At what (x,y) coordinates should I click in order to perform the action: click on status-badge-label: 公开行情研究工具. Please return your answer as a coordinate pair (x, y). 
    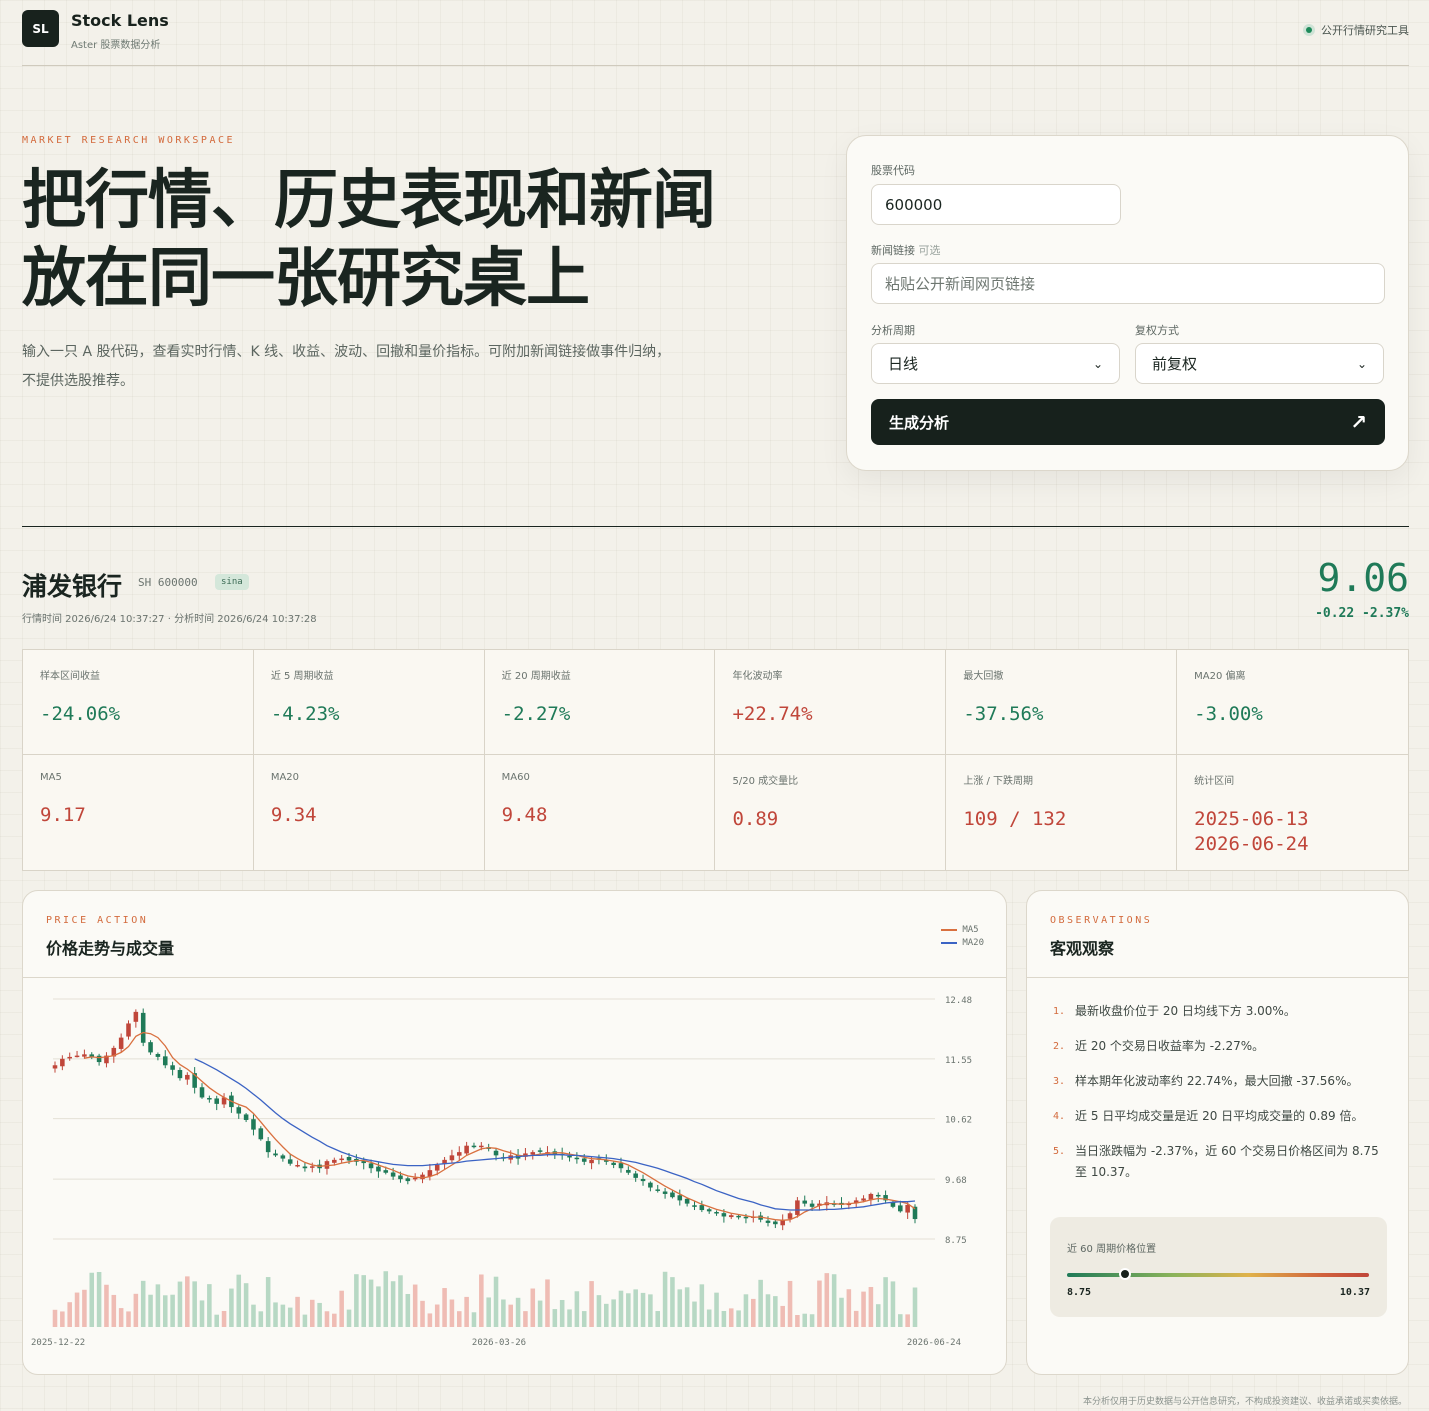
    Looking at the image, I should click on (1365, 30).